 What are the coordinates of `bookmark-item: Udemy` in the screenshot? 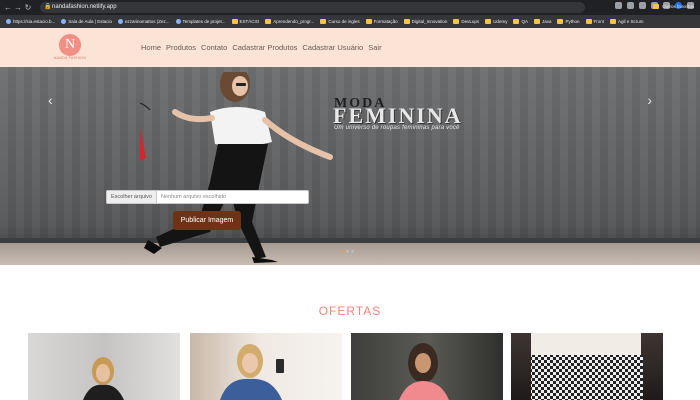 It's located at (496, 21).